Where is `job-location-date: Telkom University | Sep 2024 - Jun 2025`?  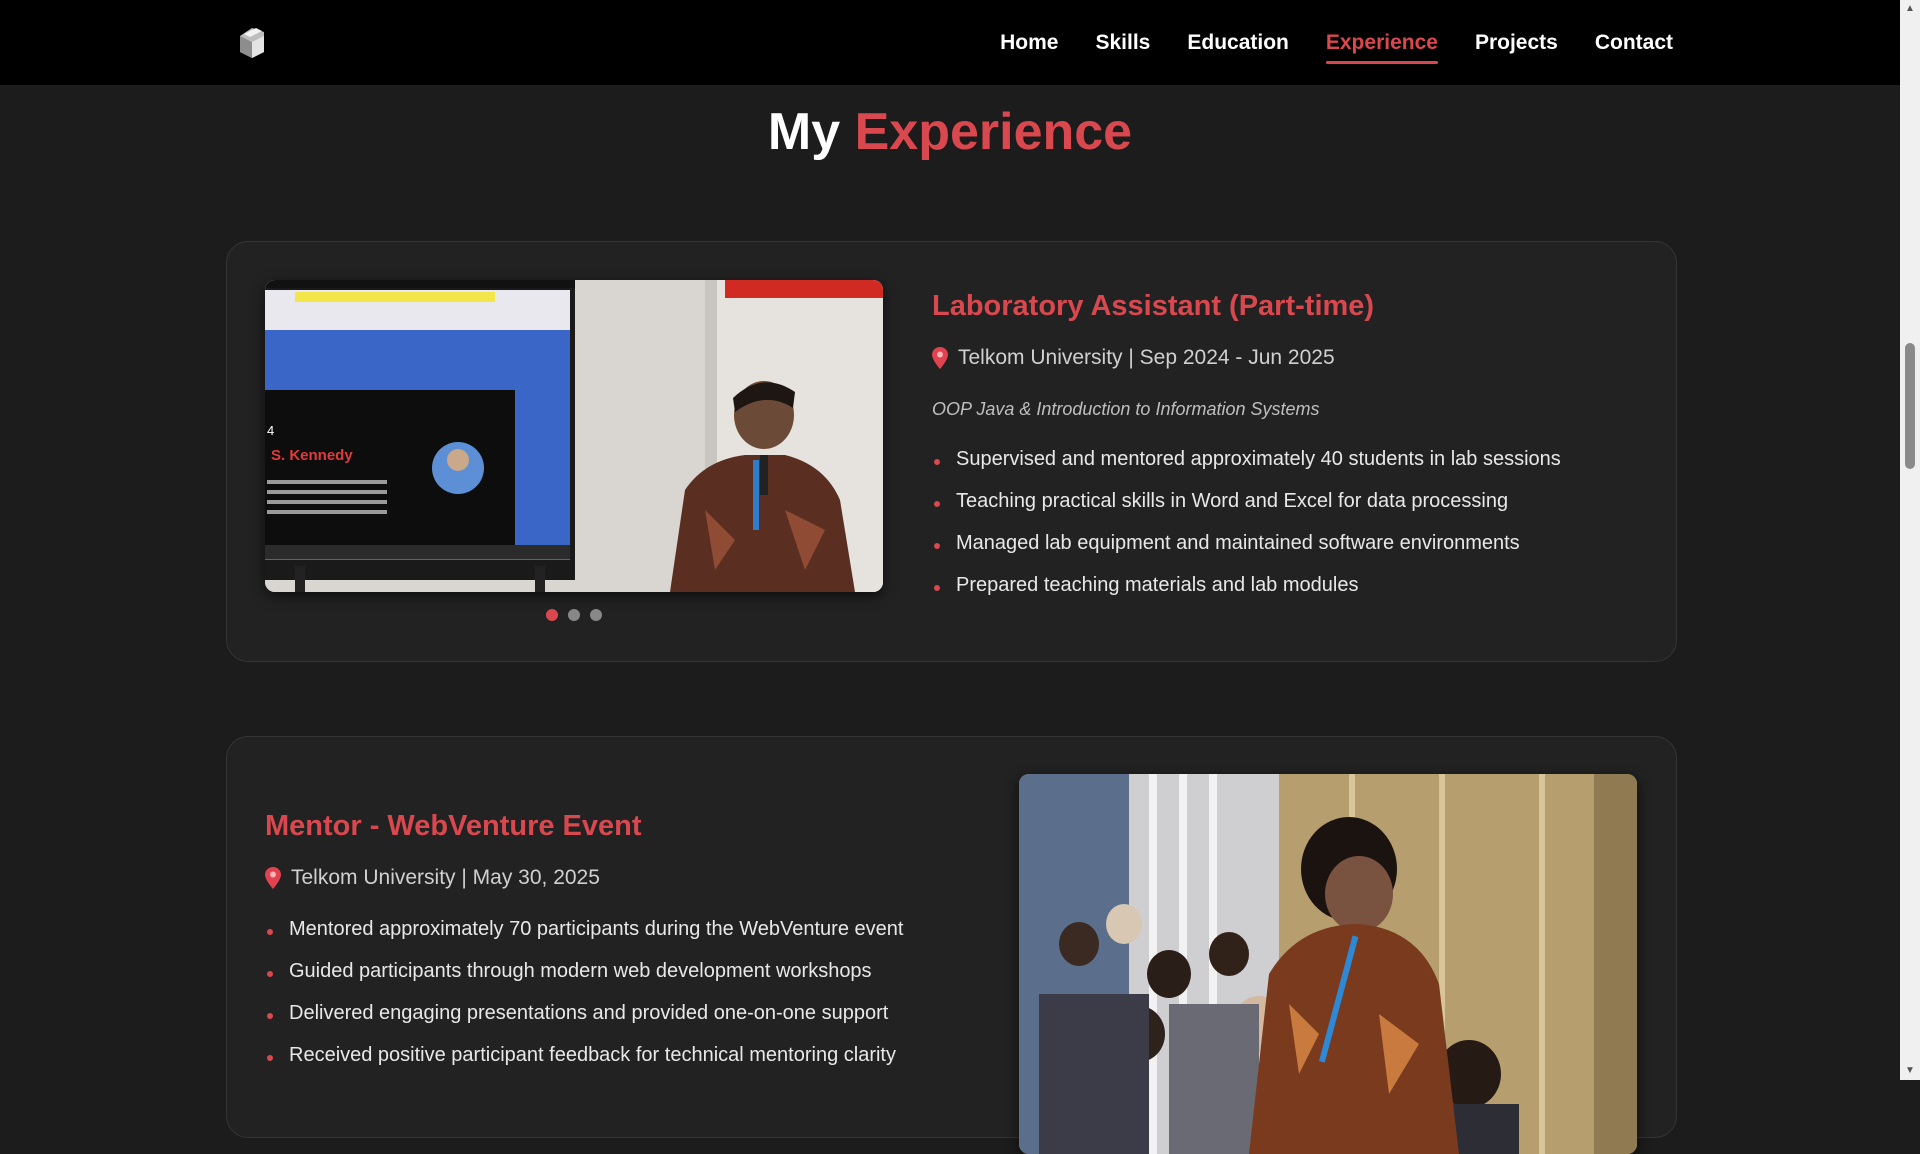
job-location-date: Telkom University | Sep 2024 - Jun 2025 is located at coordinates (1146, 357).